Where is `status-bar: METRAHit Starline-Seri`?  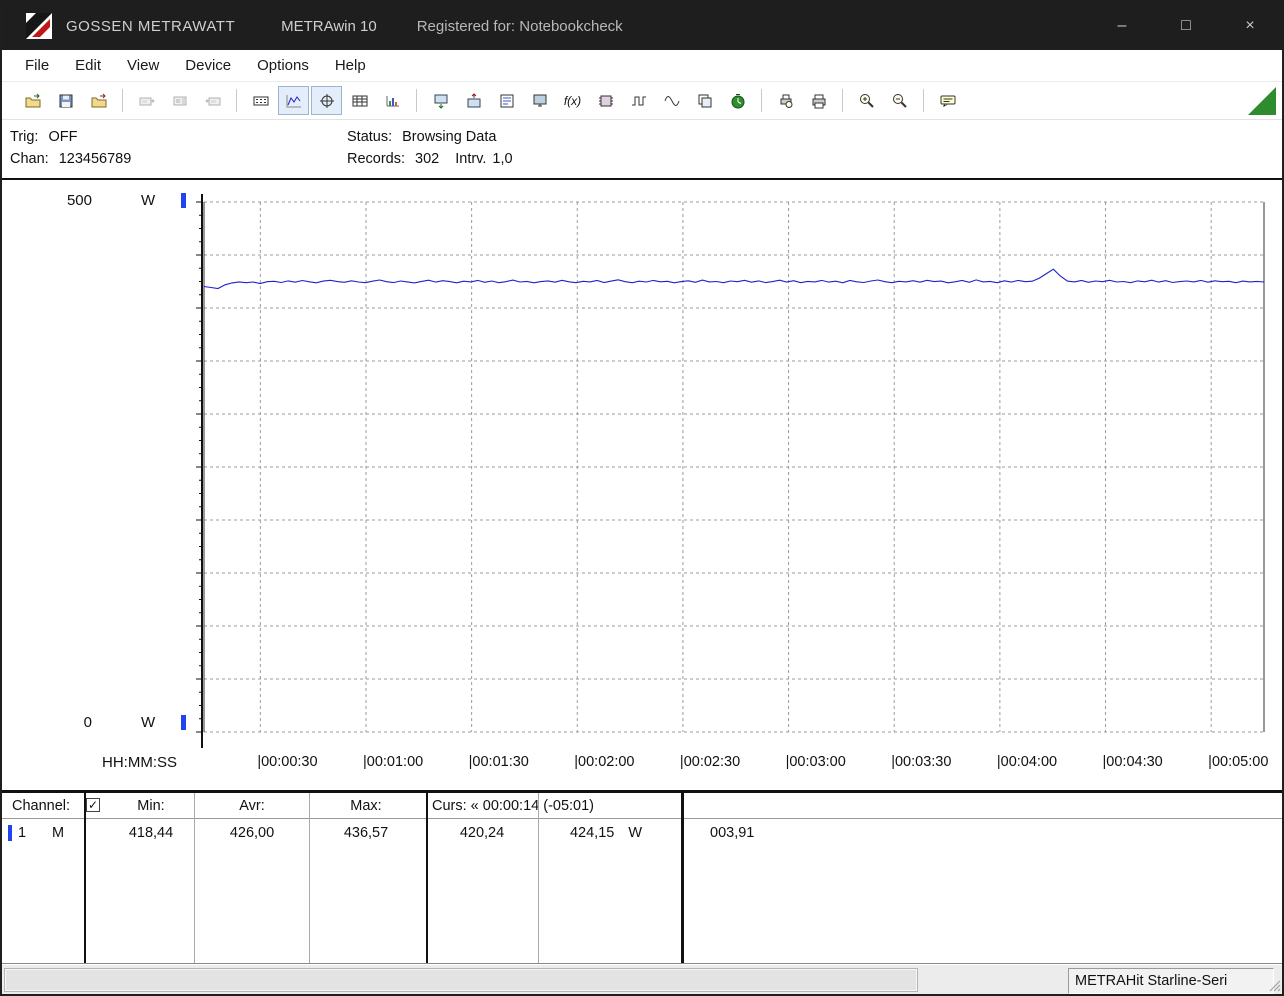
status-bar: METRAHit Starline-Seri is located at coordinates (642, 979).